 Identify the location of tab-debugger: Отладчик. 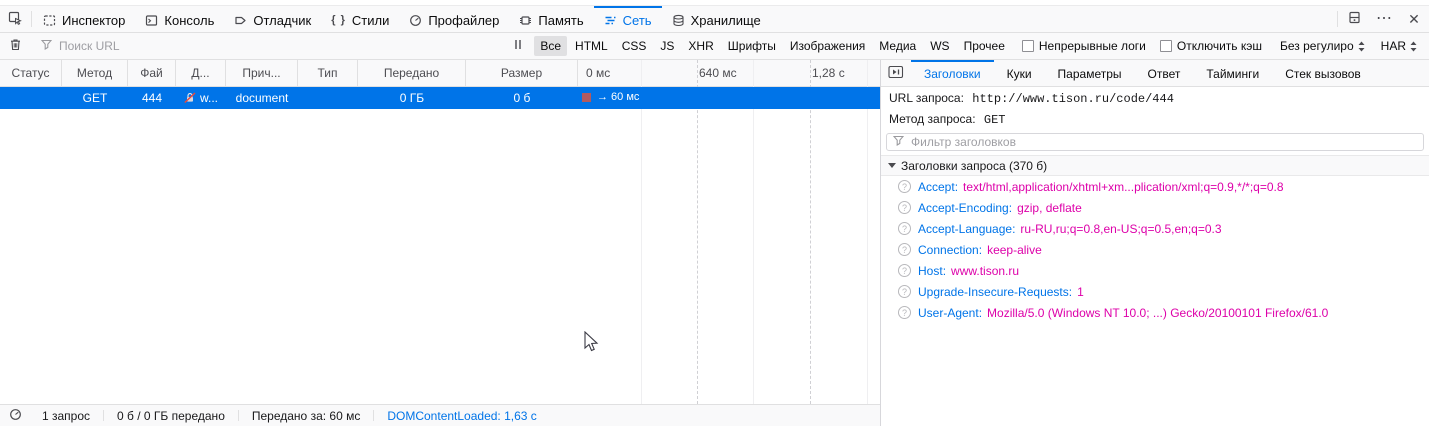
(272, 19).